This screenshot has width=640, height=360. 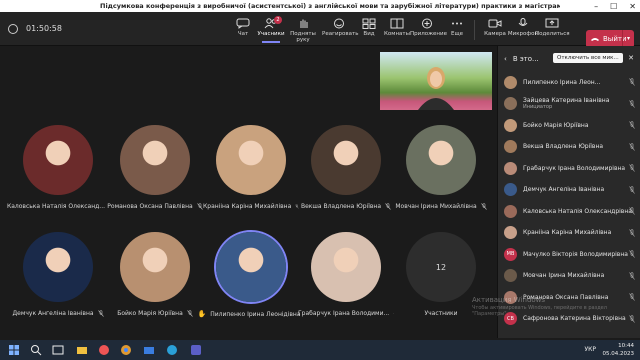 I want to click on participant-name: Каловська Наталія Олександрівна, so click(x=577, y=211).